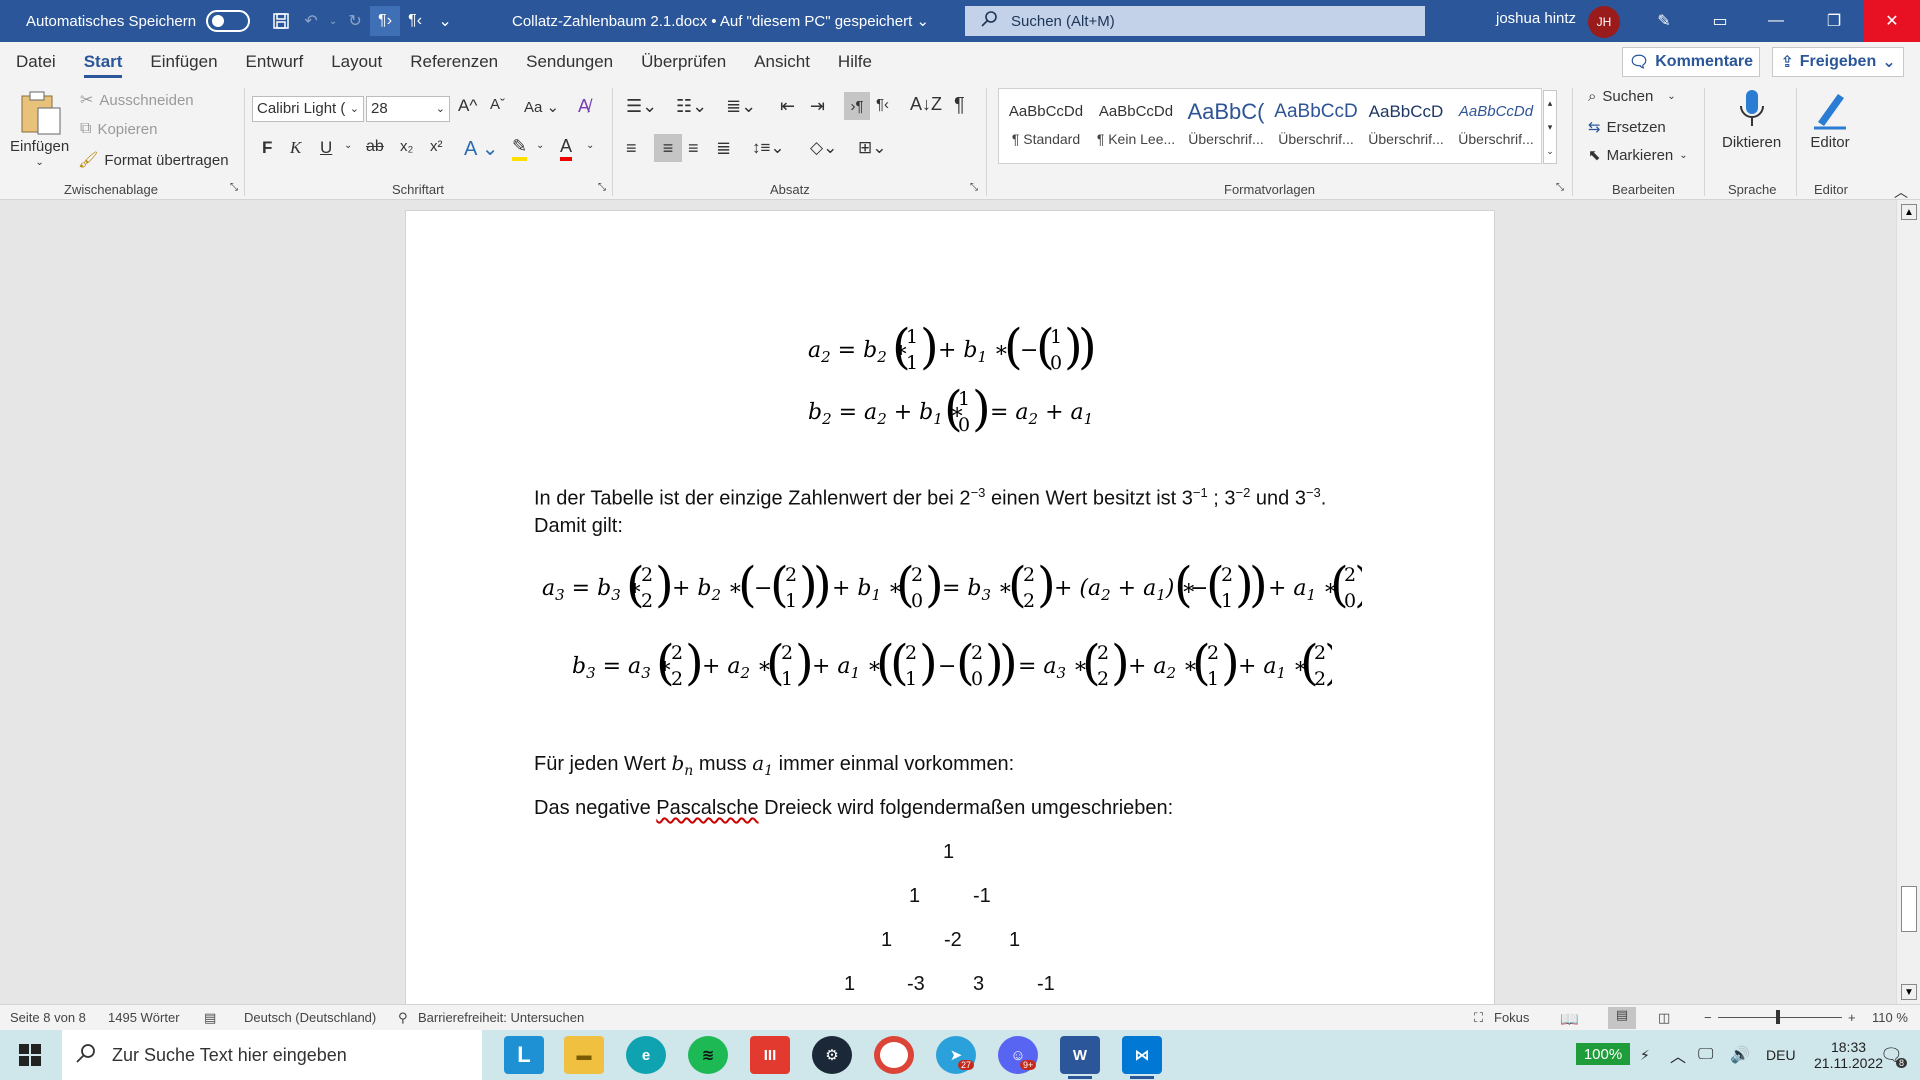 The image size is (1920, 1080). What do you see at coordinates (1891, 1055) in the screenshot?
I see `notifications-icon: 🗨` at bounding box center [1891, 1055].